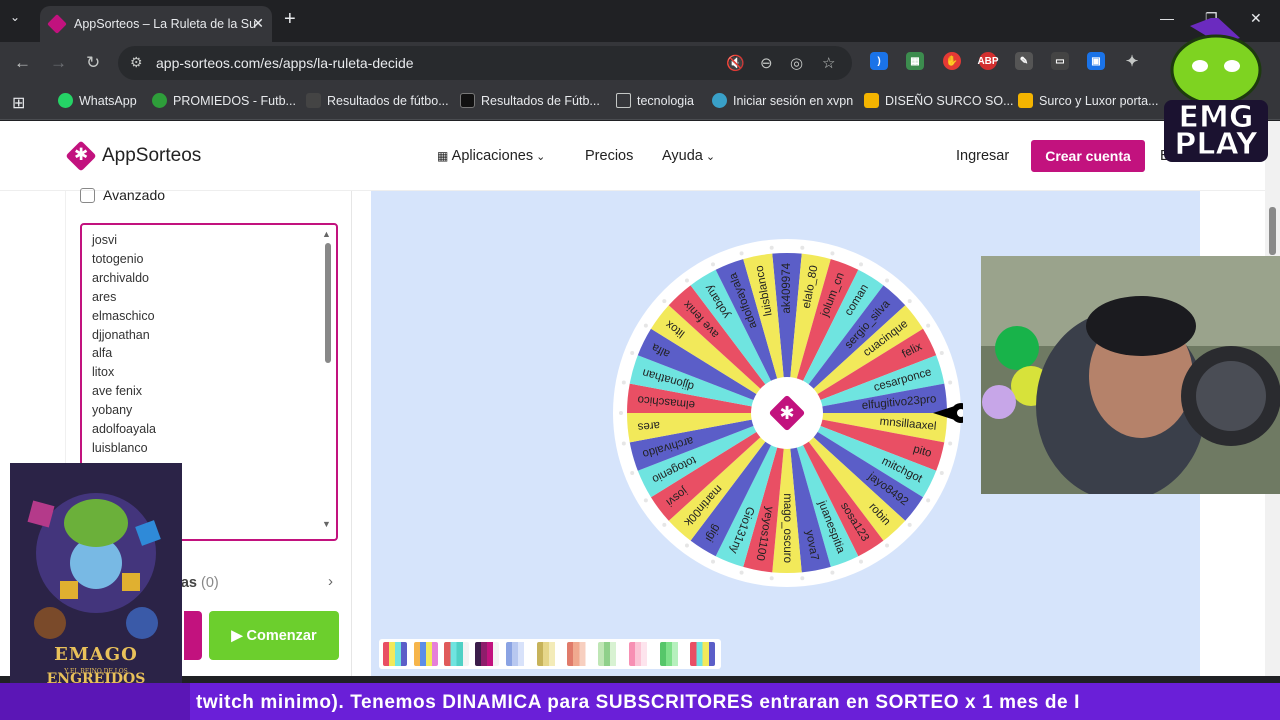 This screenshot has height=720, width=1280. Describe the element at coordinates (285, 63) in the screenshot. I see `url-text: app-sorteos.com/es/apps/la-ruleta-decide` at that location.